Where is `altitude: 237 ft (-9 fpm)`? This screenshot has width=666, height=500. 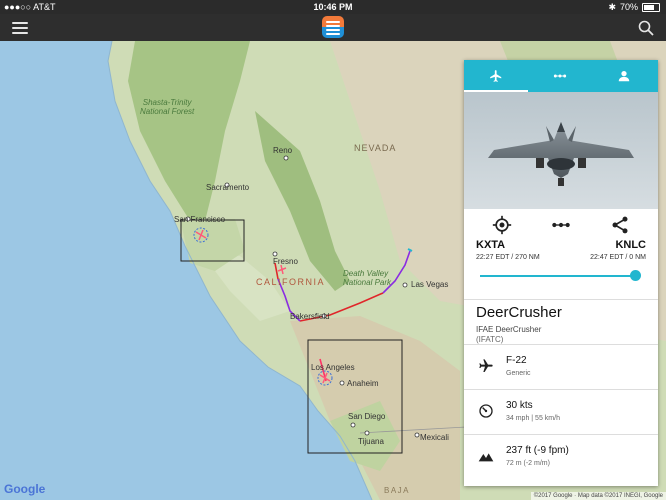
altitude: 237 ft (-9 fpm) is located at coordinates (537, 450).